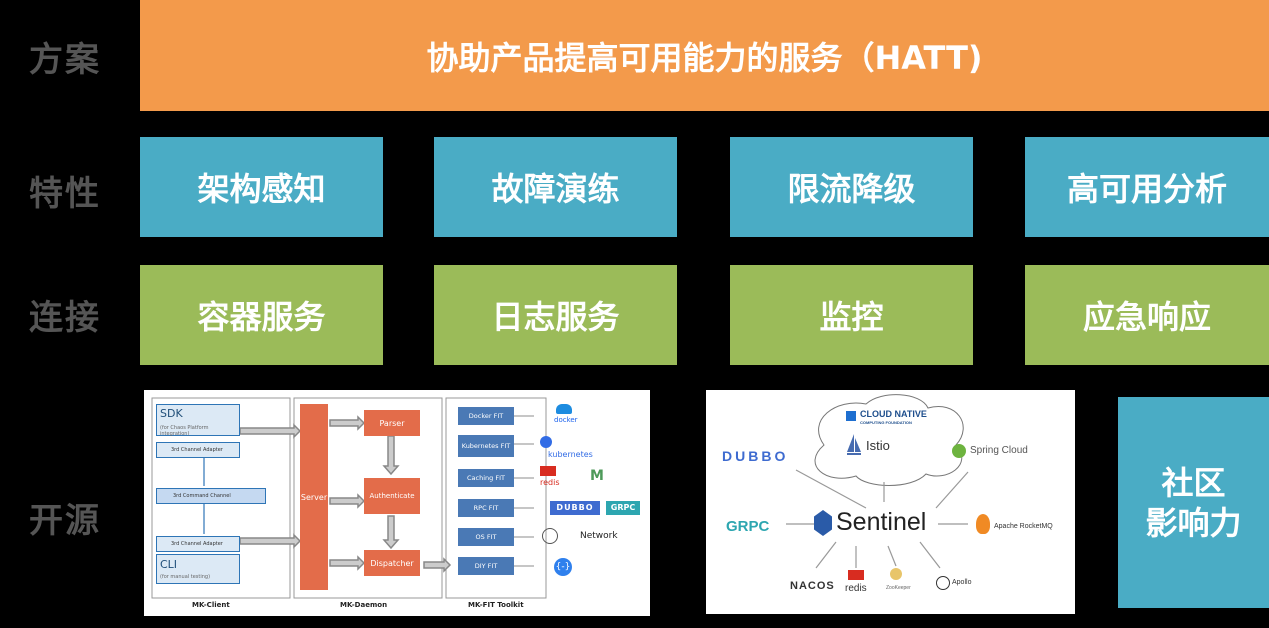  I want to click on community-influence-box: 社区 影响力, so click(1193, 502).